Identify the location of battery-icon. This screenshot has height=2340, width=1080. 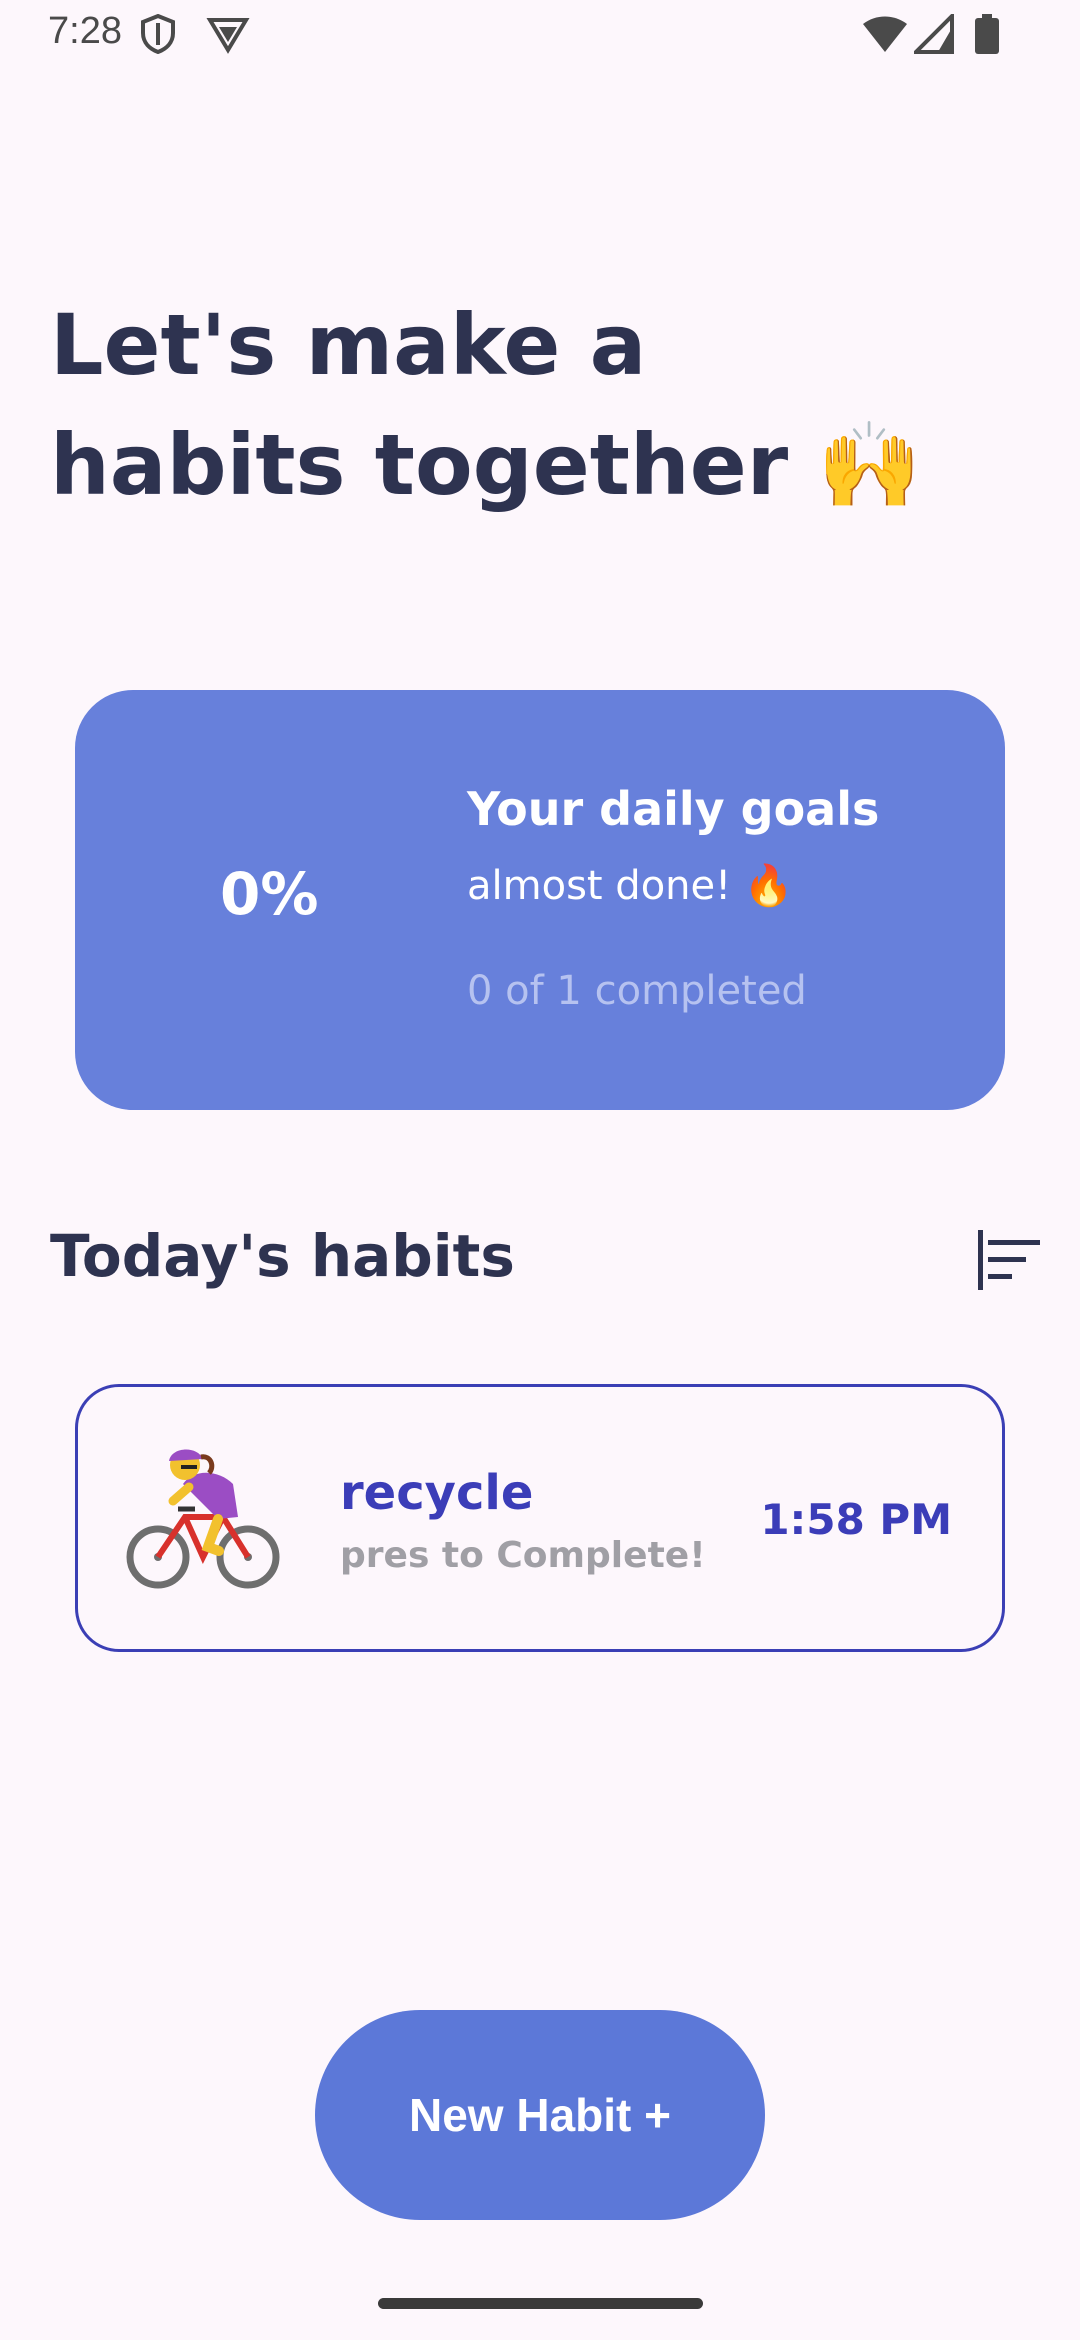
(987, 34).